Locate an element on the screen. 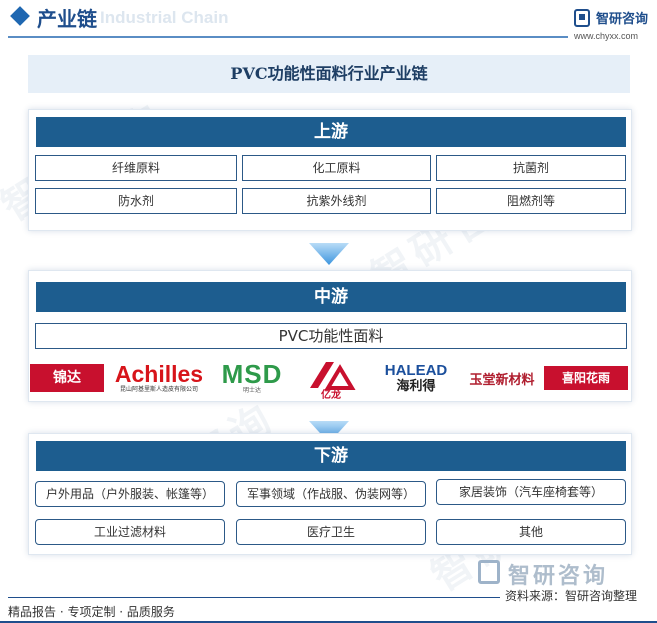 Image resolution: width=657 pixels, height=623 pixels. upstream-item: 化工原料 is located at coordinates (336, 168).